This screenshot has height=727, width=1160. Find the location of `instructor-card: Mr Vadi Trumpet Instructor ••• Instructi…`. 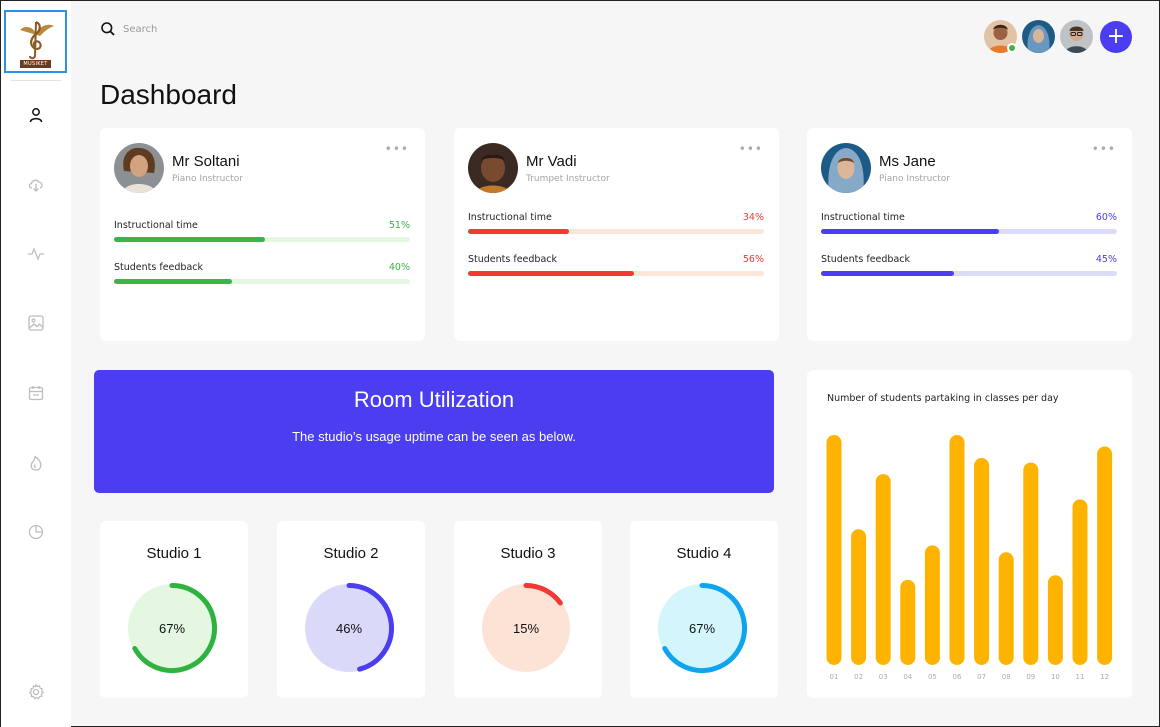

instructor-card: Mr Vadi Trumpet Instructor ••• Instructi… is located at coordinates (616, 234).